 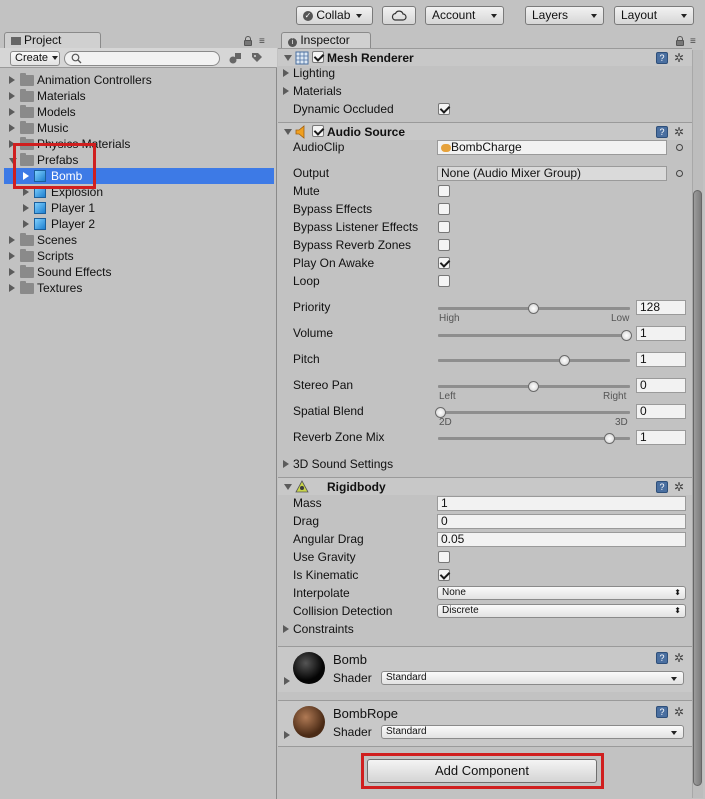 I want to click on materials-foldout-icon, so click(x=286, y=91).